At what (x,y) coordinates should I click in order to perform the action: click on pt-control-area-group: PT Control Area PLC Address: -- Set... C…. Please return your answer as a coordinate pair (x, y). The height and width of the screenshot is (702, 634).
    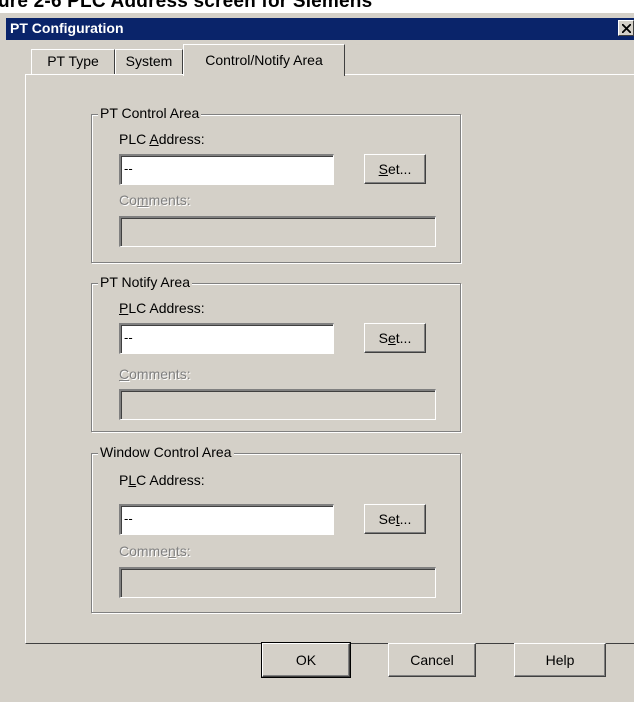
    Looking at the image, I should click on (276, 184).